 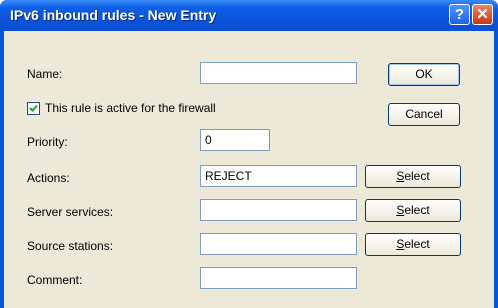 I want to click on source-stations-label: Source stations:, so click(x=70, y=246).